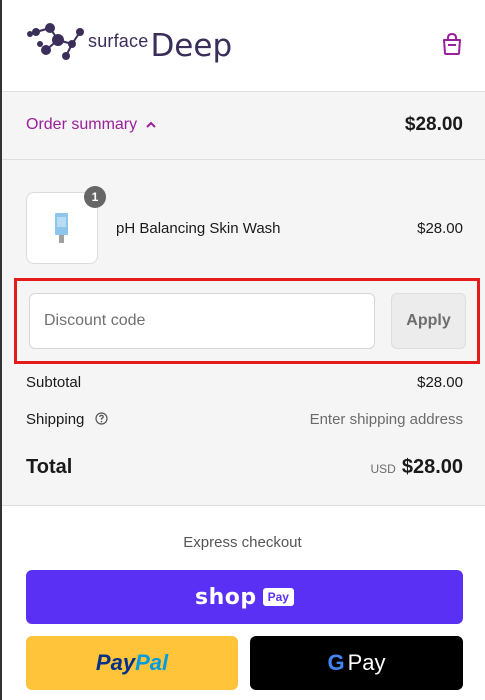 Image resolution: width=485 pixels, height=700 pixels. I want to click on order-summary-bar: Order summary $28.00, so click(243, 126).